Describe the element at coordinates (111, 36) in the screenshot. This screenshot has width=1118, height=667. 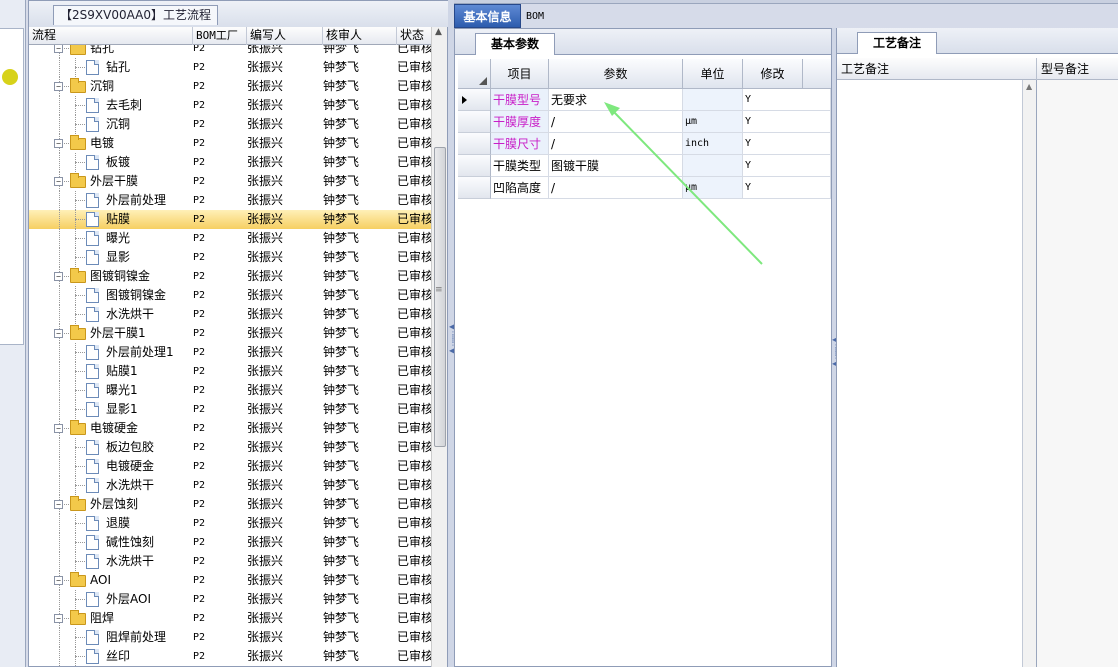
I see `col-header-flow: 流程` at that location.